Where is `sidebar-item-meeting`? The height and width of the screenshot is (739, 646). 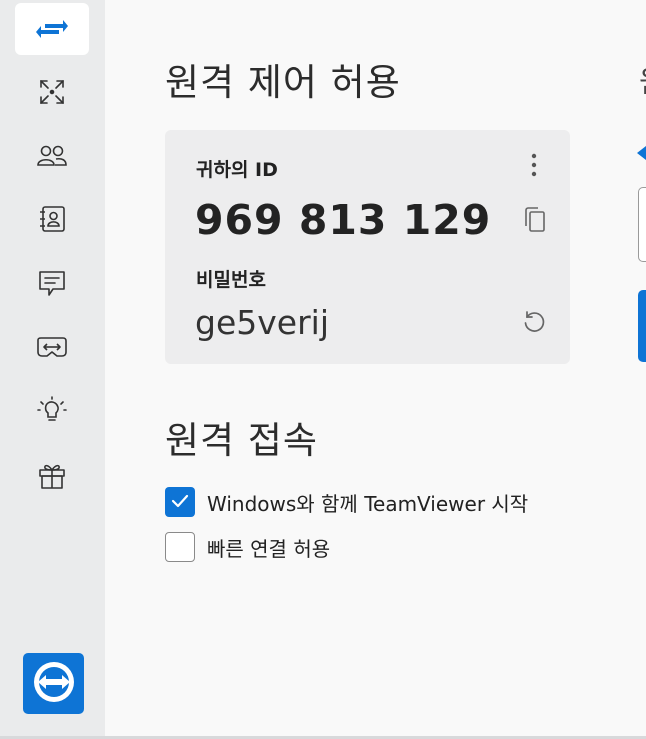
sidebar-item-meeting is located at coordinates (52, 92).